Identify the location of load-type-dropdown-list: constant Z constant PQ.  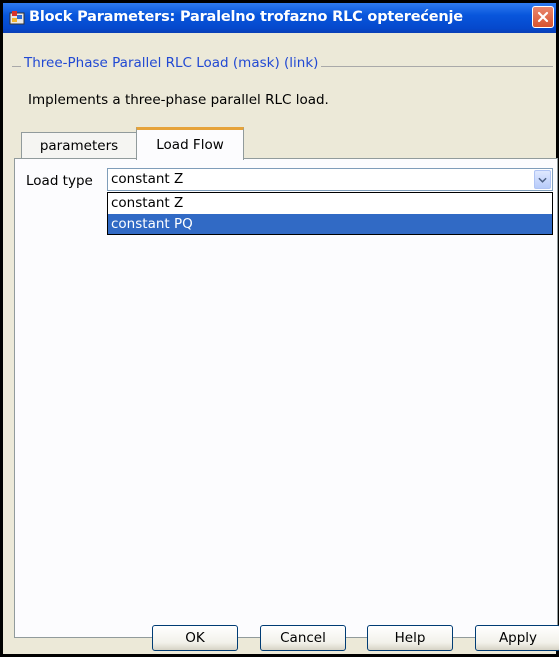
(330, 213).